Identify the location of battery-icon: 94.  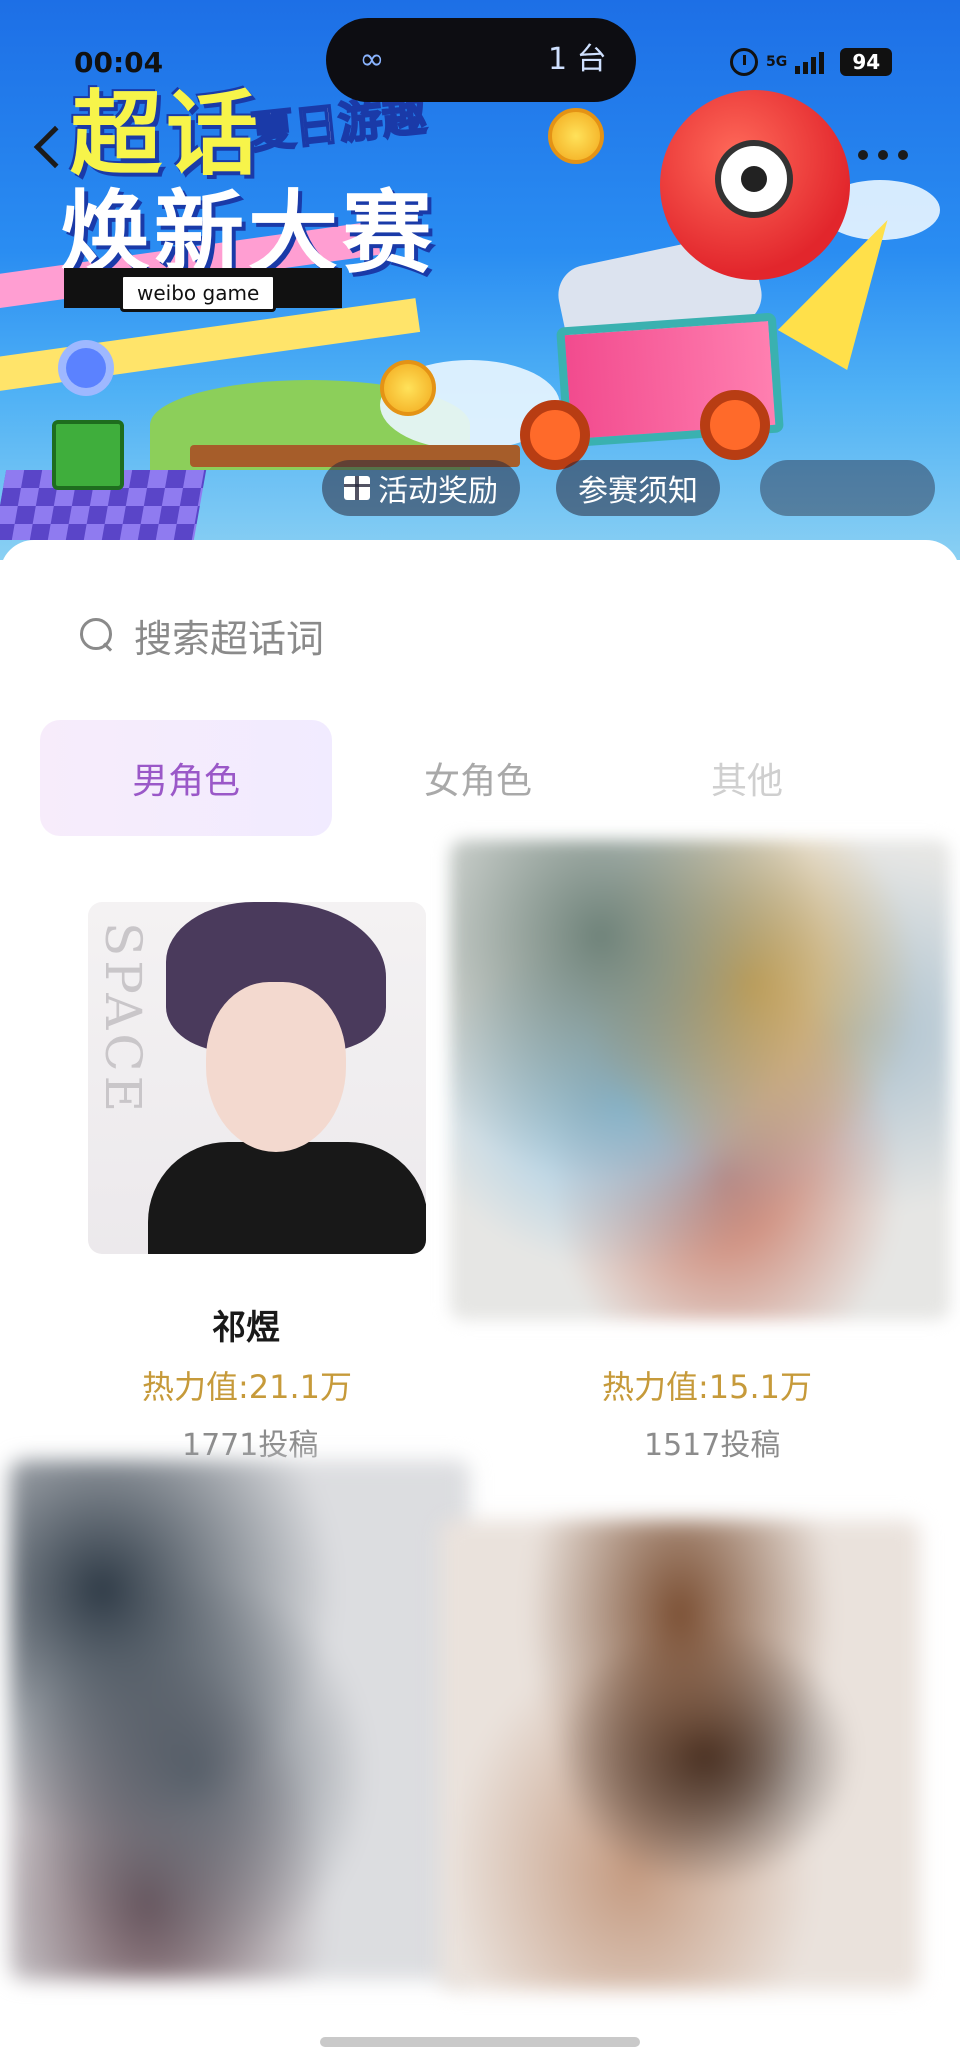
(866, 62).